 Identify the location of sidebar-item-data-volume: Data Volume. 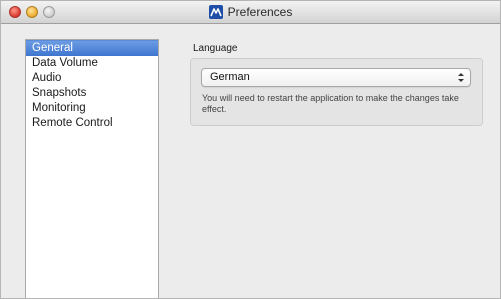
(92, 63).